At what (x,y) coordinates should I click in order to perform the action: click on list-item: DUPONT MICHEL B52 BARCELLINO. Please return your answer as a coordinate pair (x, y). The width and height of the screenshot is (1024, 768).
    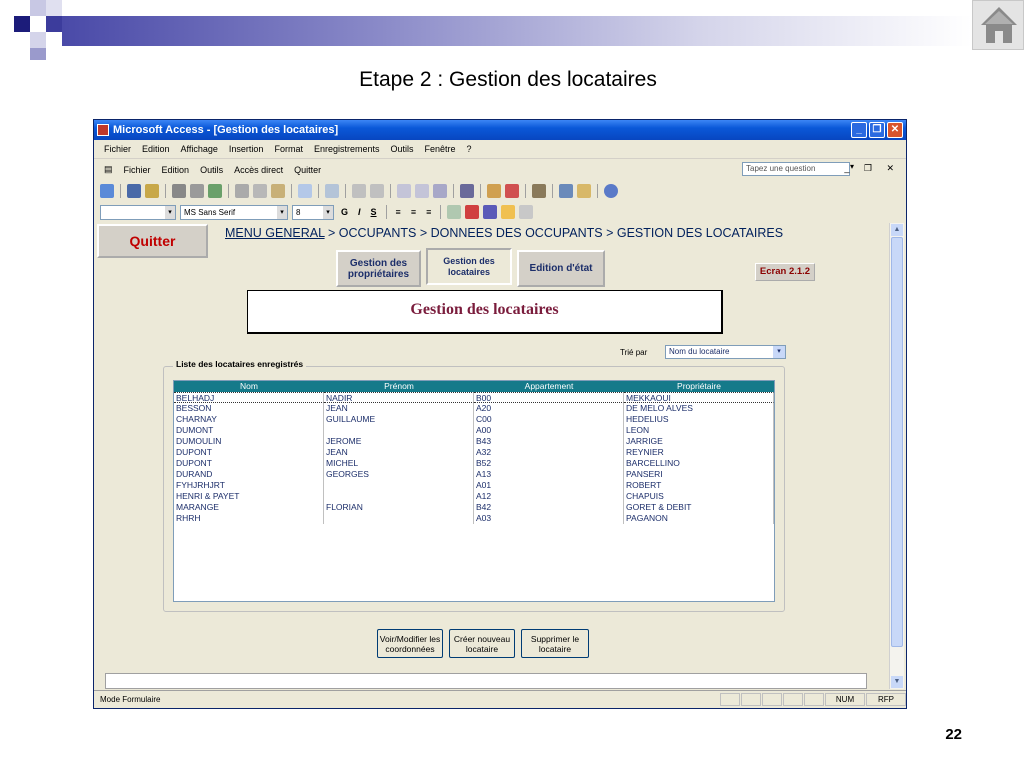
    Looking at the image, I should click on (474, 463).